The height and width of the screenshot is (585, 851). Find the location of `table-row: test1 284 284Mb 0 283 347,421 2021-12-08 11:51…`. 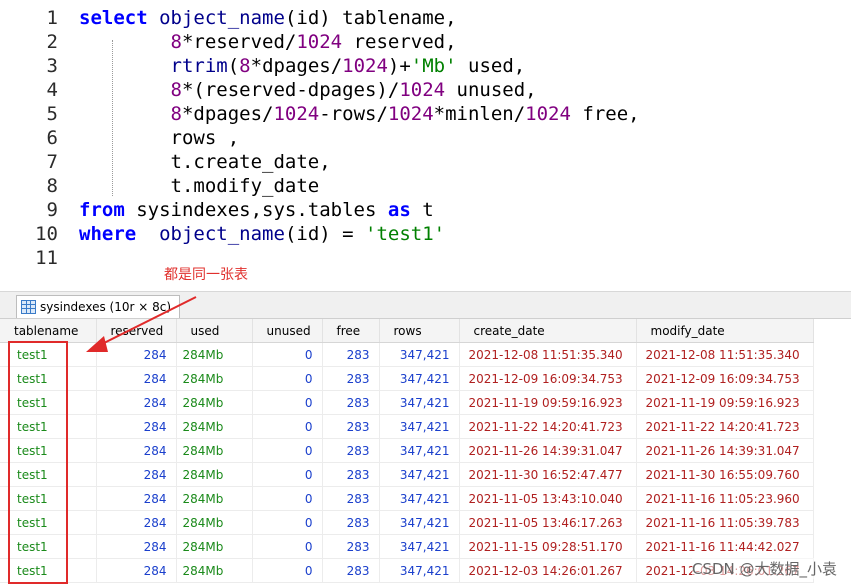

table-row: test1 284 284Mb 0 283 347,421 2021-12-08 11:51… is located at coordinates (407, 354).